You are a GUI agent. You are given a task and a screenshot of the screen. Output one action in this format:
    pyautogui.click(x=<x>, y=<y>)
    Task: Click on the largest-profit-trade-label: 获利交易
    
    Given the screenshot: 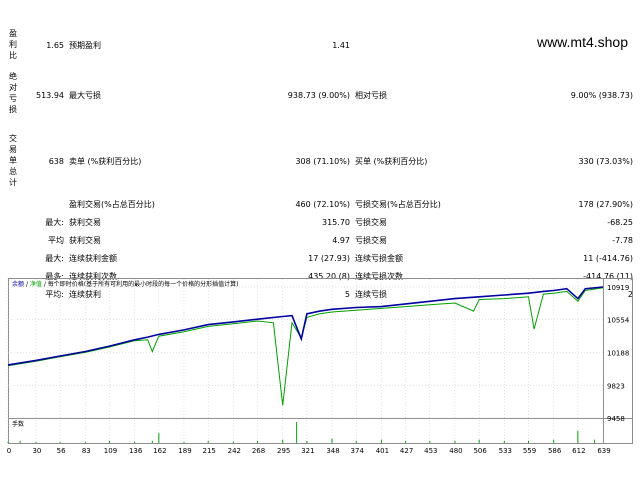 What is the action you would take?
    pyautogui.click(x=85, y=222)
    